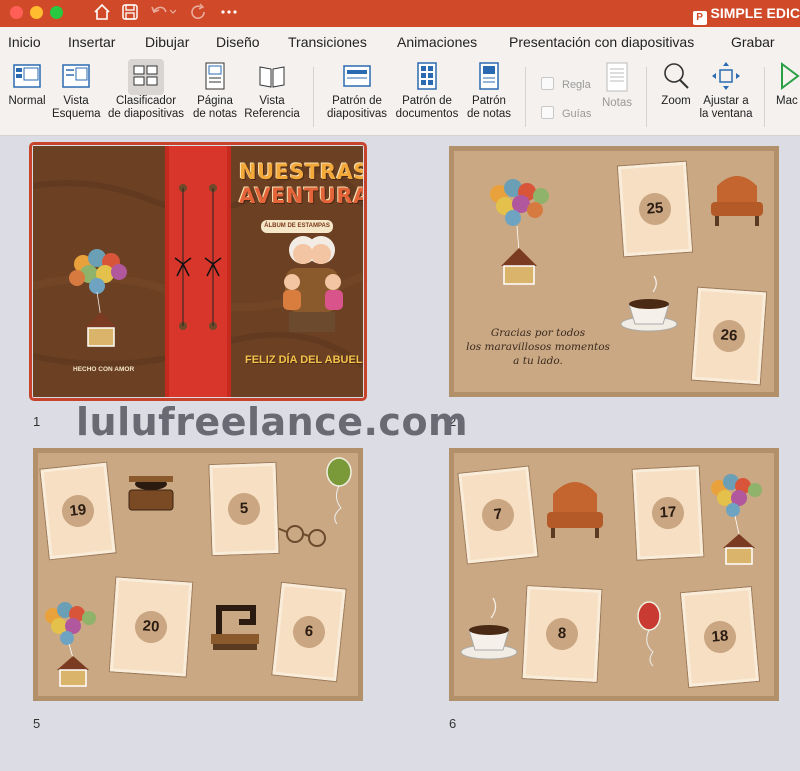 The width and height of the screenshot is (800, 771). What do you see at coordinates (357, 91) in the screenshot?
I see `slide-master-button: Patrón de diapositivas` at bounding box center [357, 91].